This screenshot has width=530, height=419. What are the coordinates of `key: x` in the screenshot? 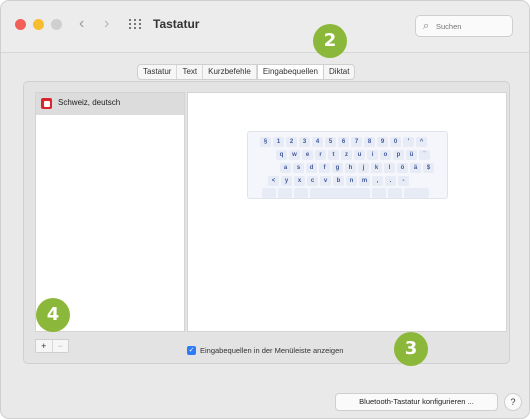 It's located at (299, 181).